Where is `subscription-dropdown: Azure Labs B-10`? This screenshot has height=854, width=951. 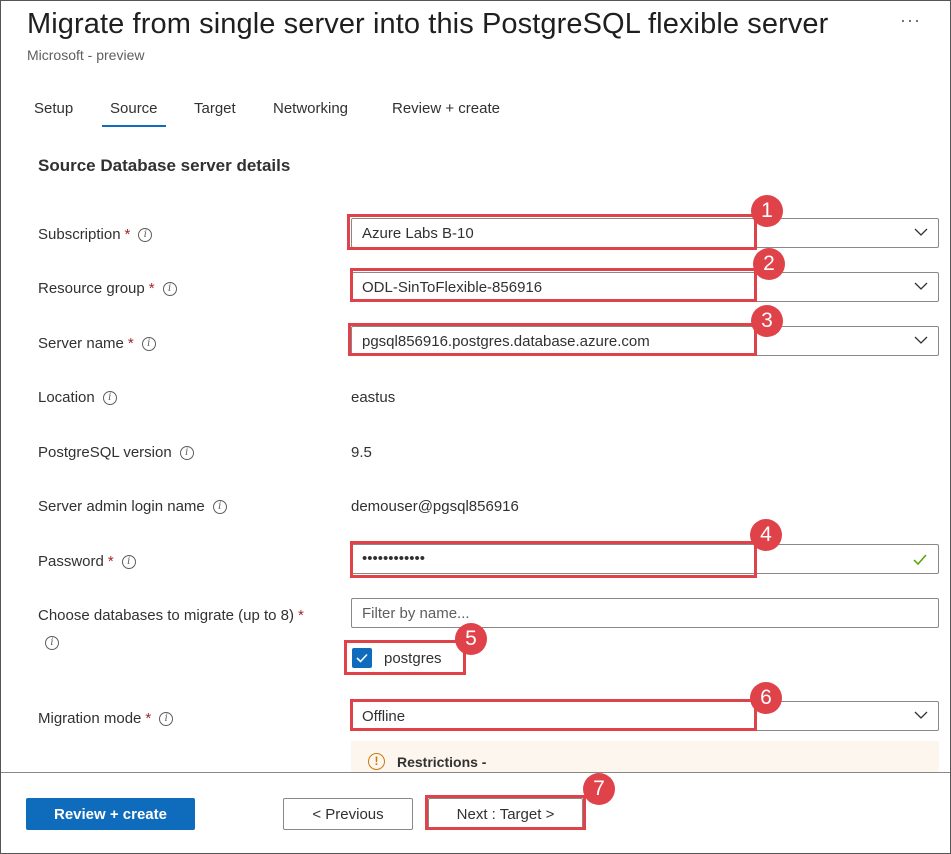
subscription-dropdown: Azure Labs B-10 is located at coordinates (645, 233).